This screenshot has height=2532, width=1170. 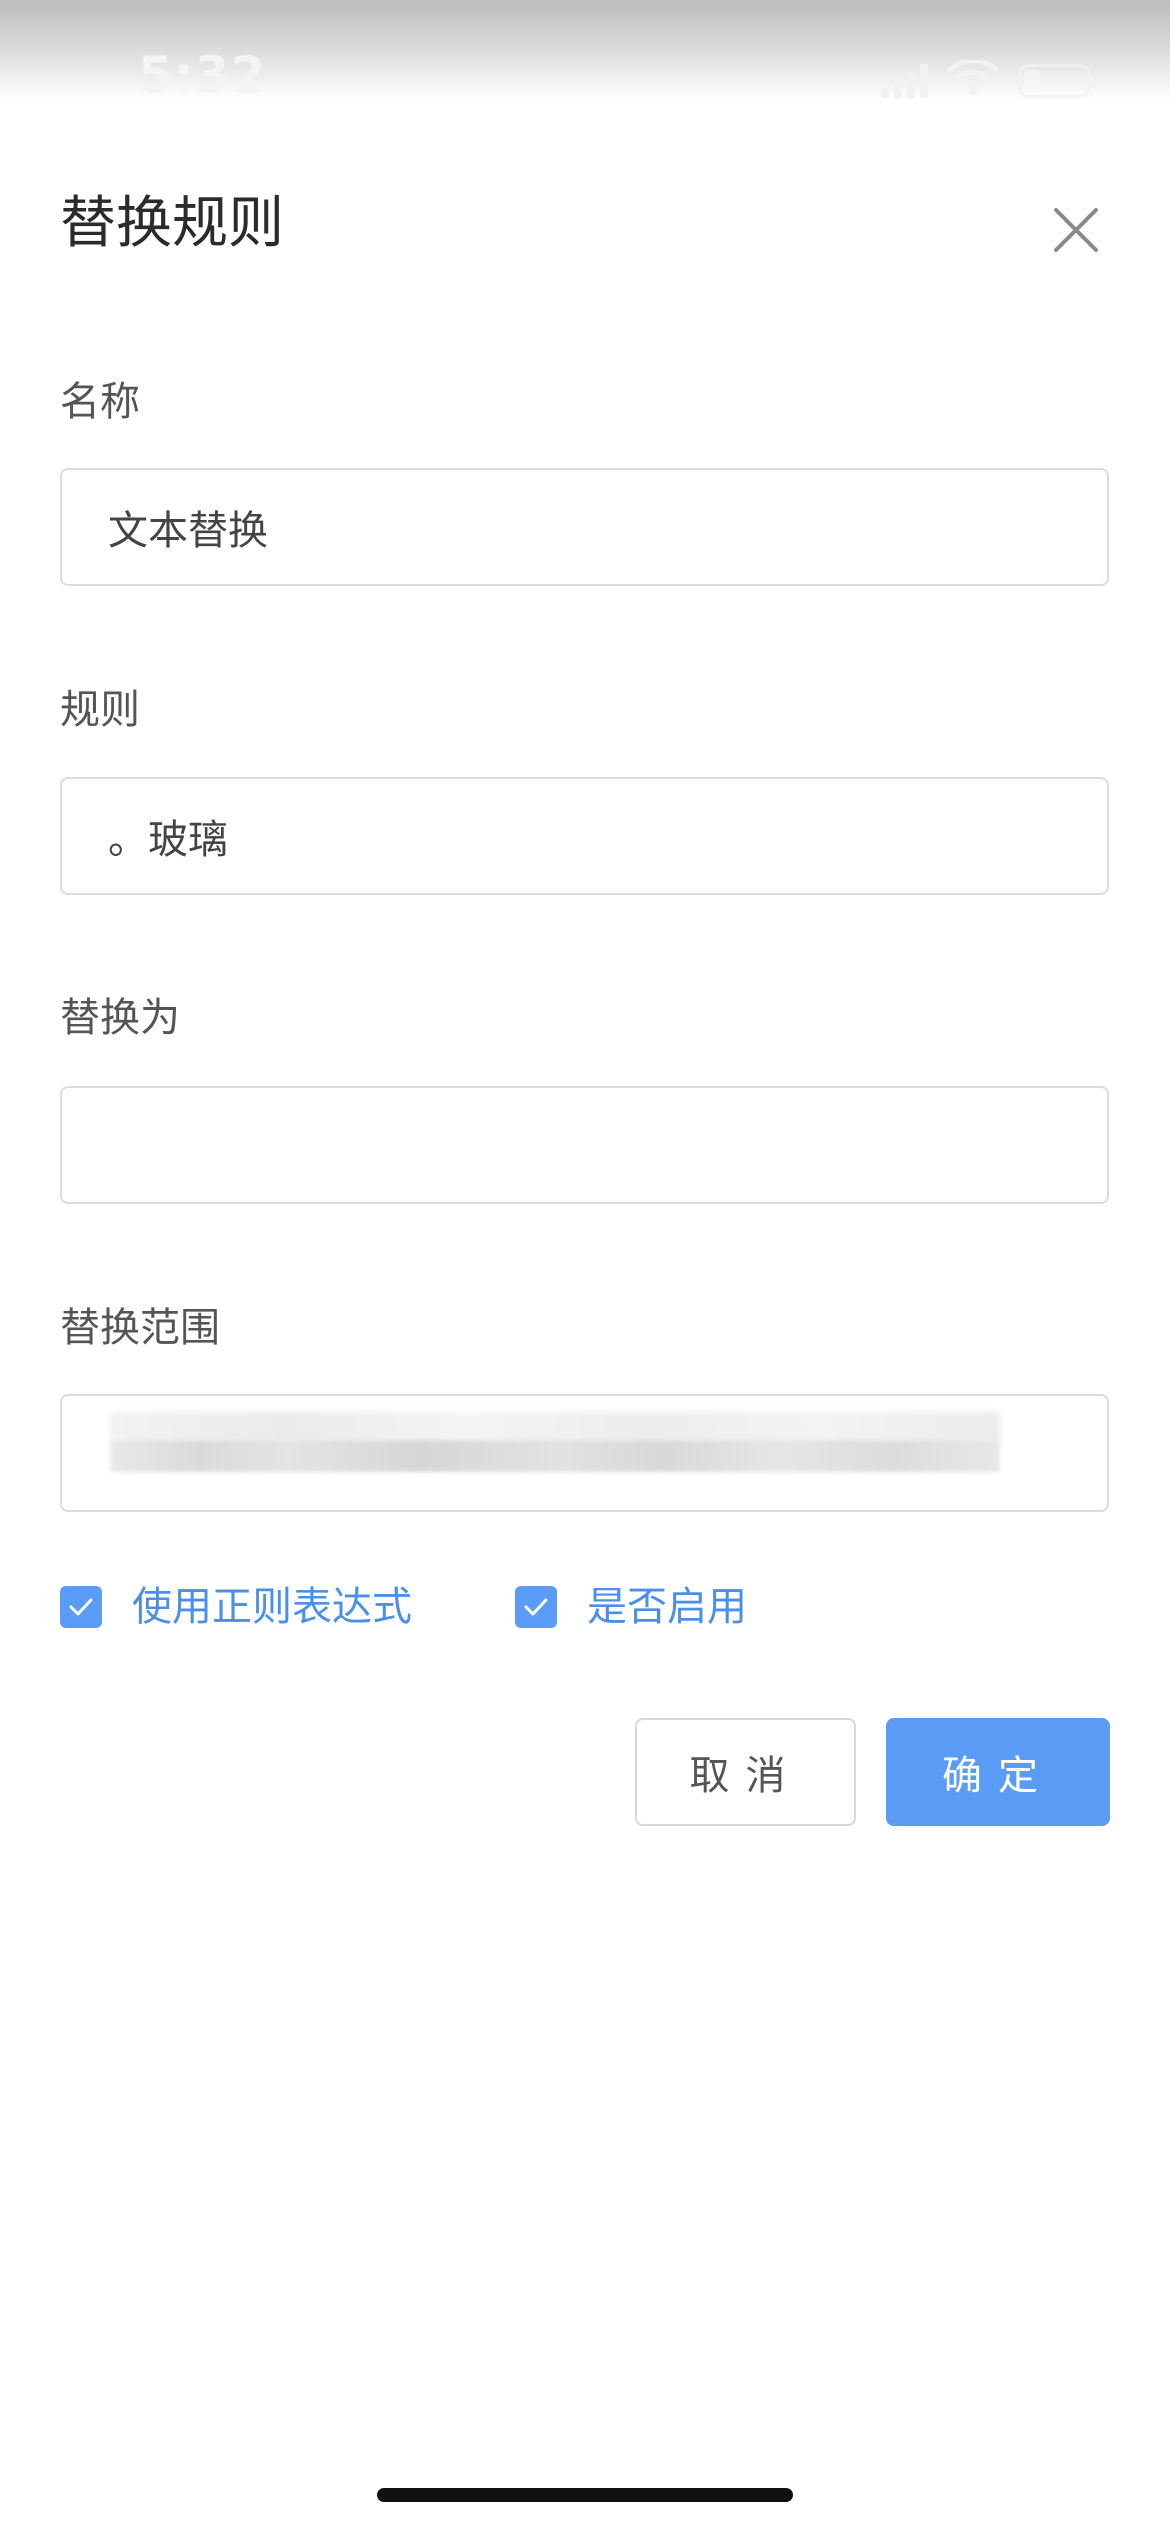 I want to click on replace-with-input, so click(x=607, y=1145).